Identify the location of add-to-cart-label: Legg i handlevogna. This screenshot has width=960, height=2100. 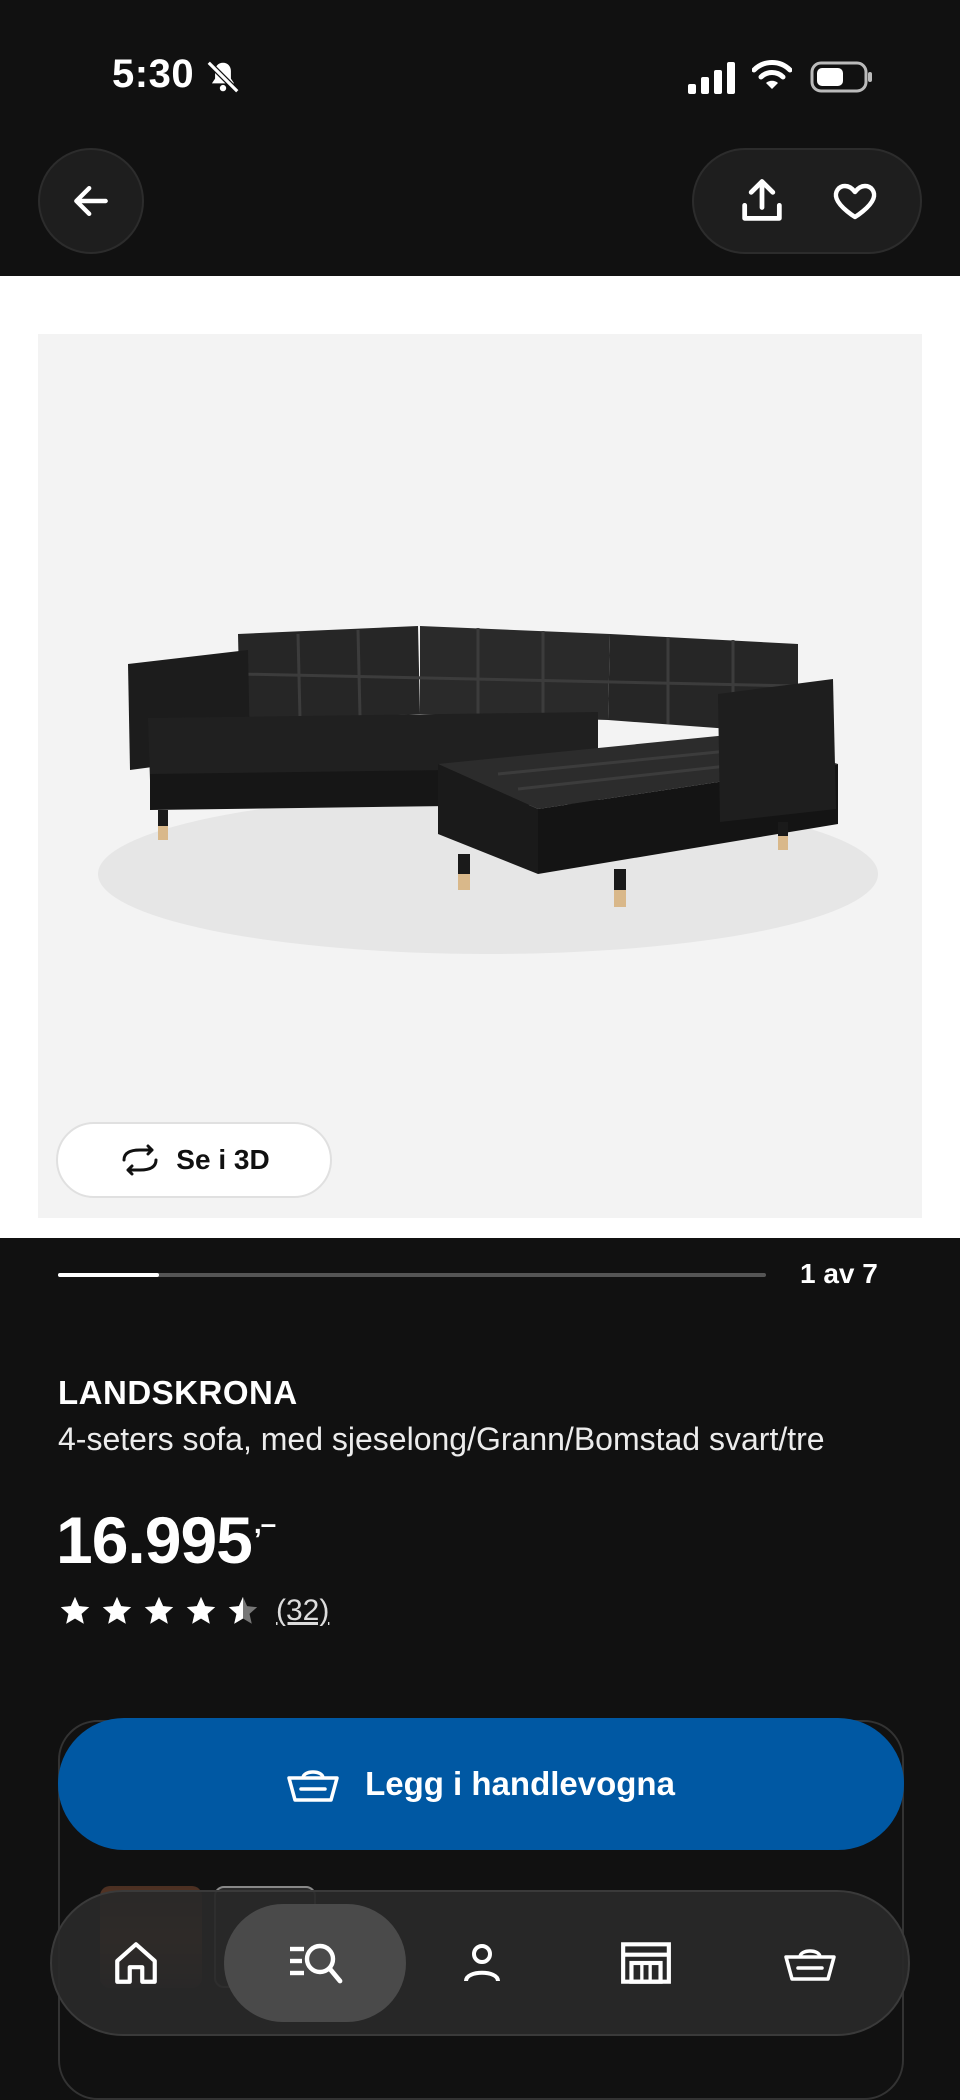
(520, 1783).